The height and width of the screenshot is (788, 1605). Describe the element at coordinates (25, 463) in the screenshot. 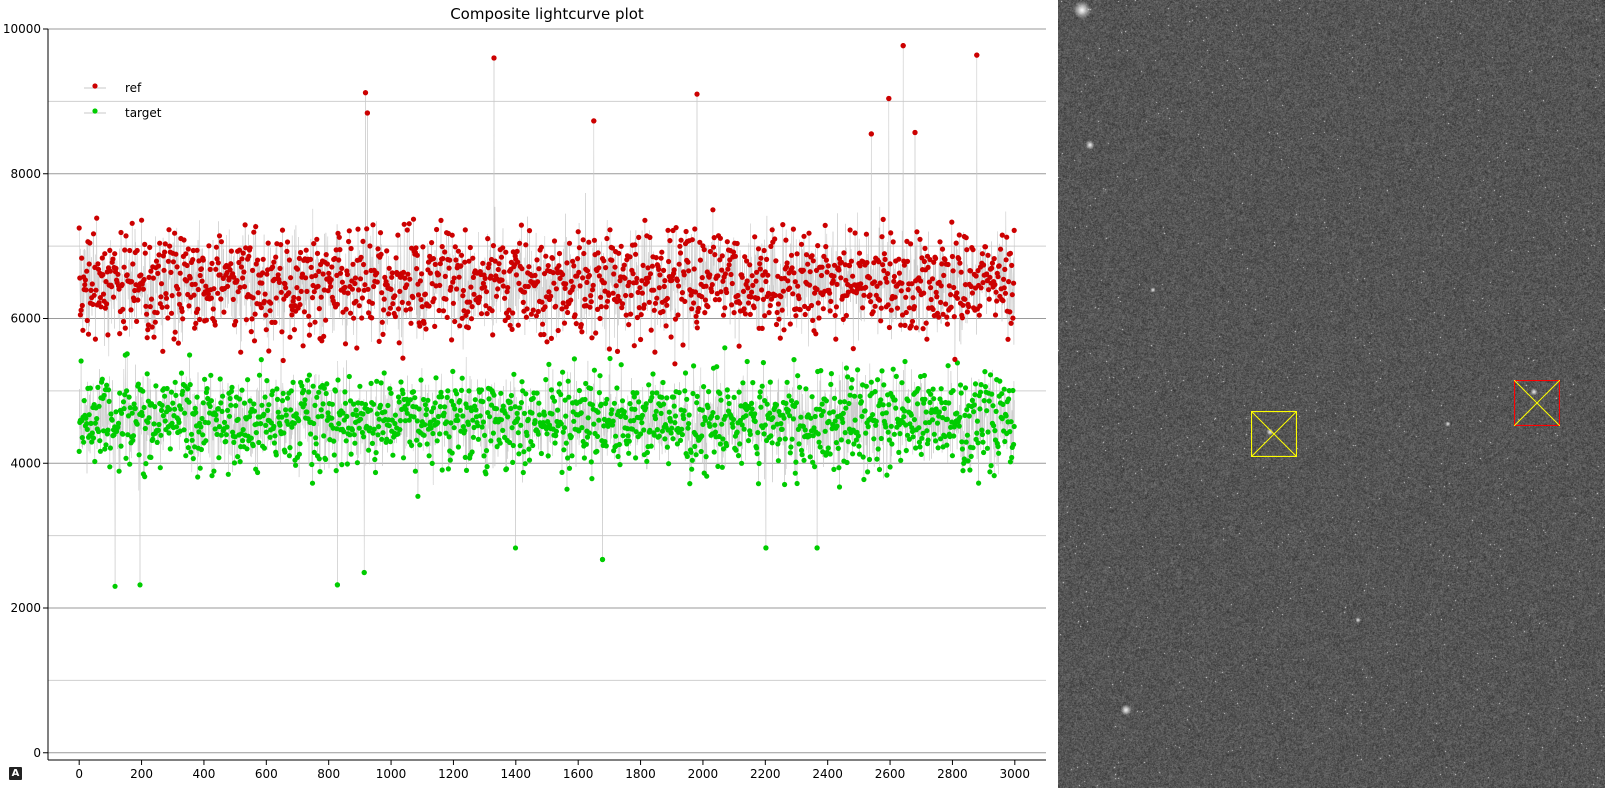

I see `y-tick-label: 4000` at that location.